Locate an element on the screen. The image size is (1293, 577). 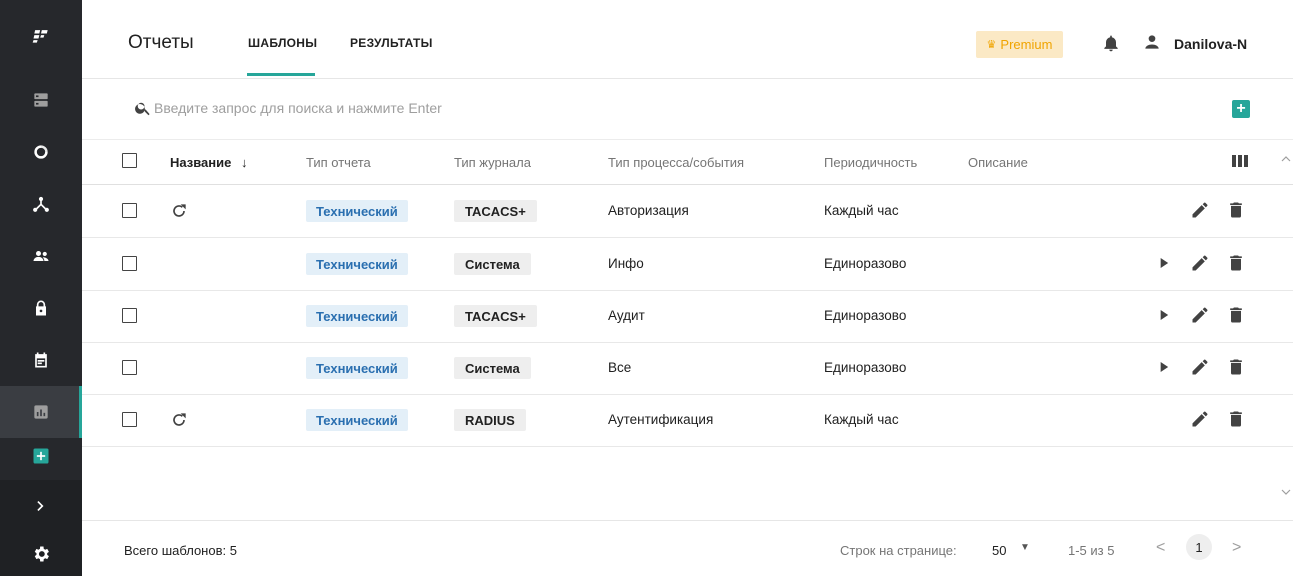
premium-badge: ♛ Premium is located at coordinates (1019, 44).